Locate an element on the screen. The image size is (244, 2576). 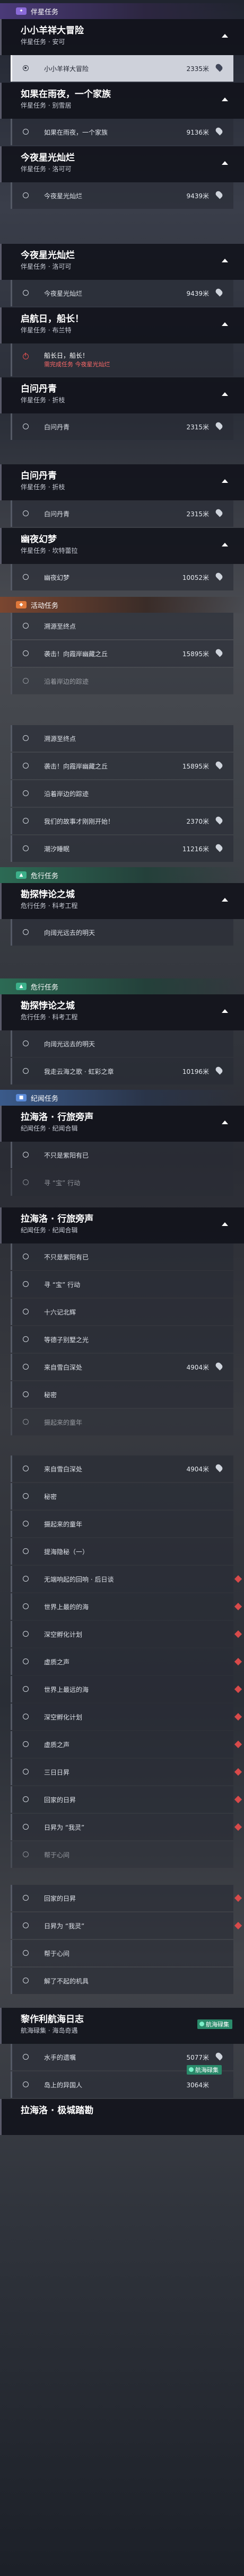
quest-subtitle: 危行任务 · 科考工程 is located at coordinates (50, 906).